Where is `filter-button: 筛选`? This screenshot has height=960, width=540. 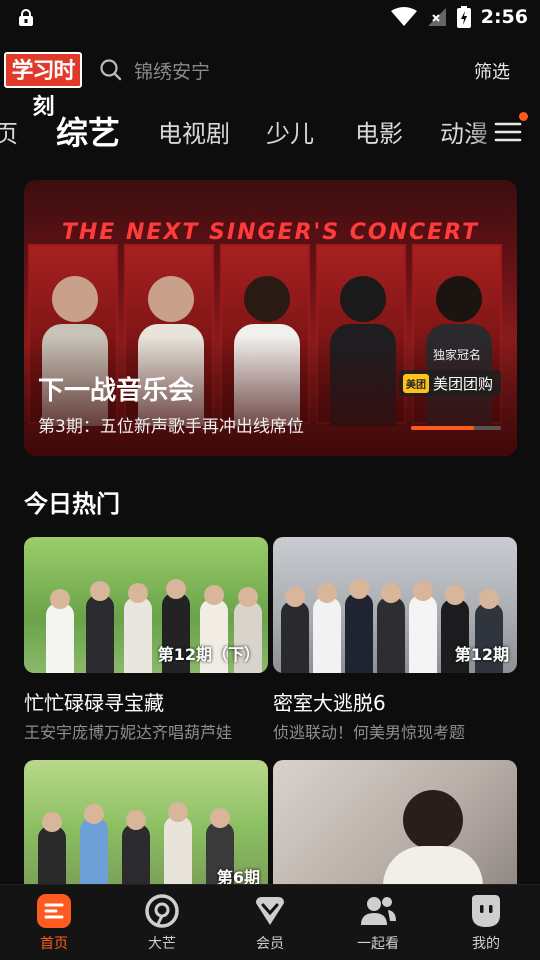
filter-button: 筛选 is located at coordinates (492, 71).